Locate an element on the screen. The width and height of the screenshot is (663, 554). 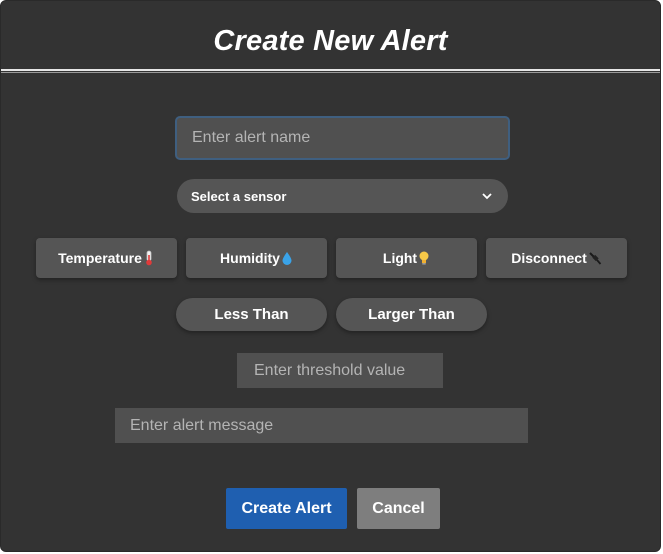
less-than-button: Less Than is located at coordinates (251, 314).